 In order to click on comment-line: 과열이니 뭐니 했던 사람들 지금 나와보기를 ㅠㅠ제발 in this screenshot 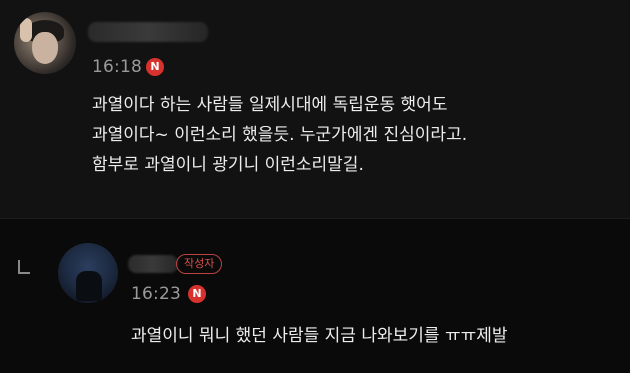, I will do `click(319, 336)`.